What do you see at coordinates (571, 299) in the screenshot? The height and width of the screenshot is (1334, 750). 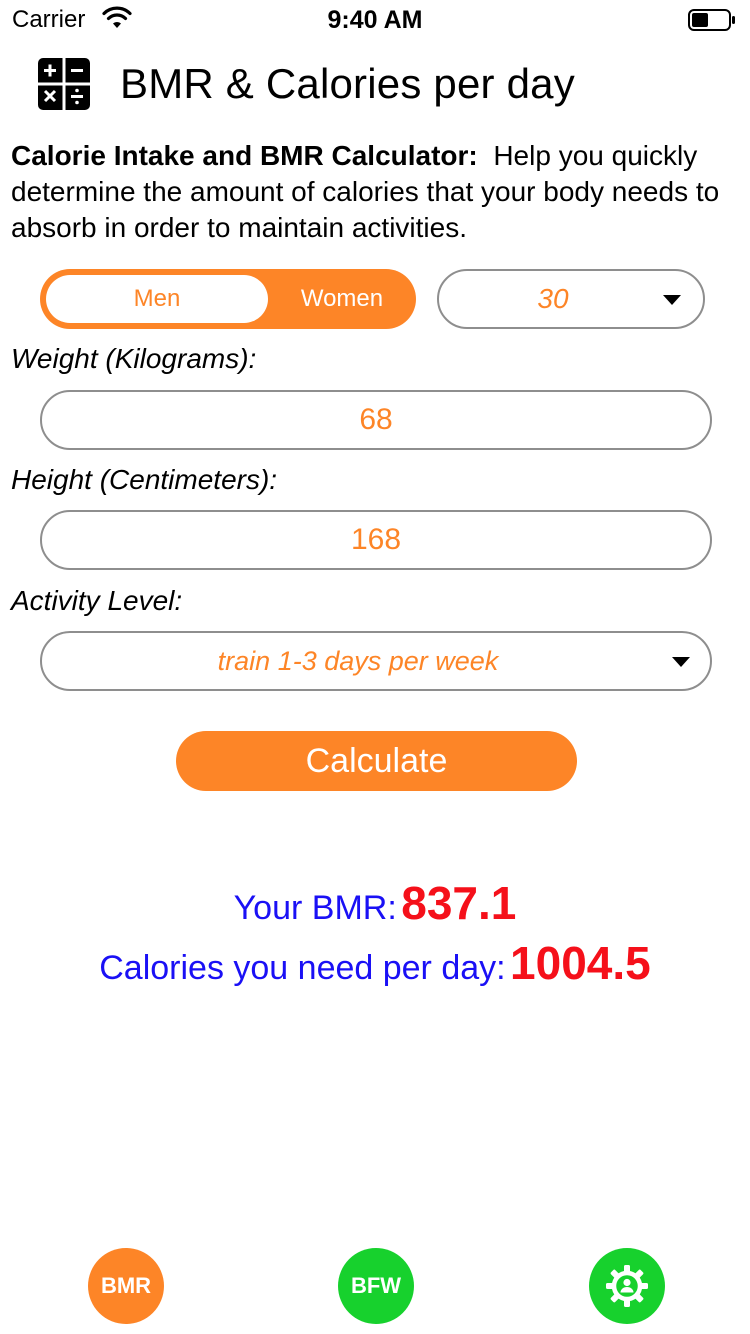 I see `age-select: 30` at bounding box center [571, 299].